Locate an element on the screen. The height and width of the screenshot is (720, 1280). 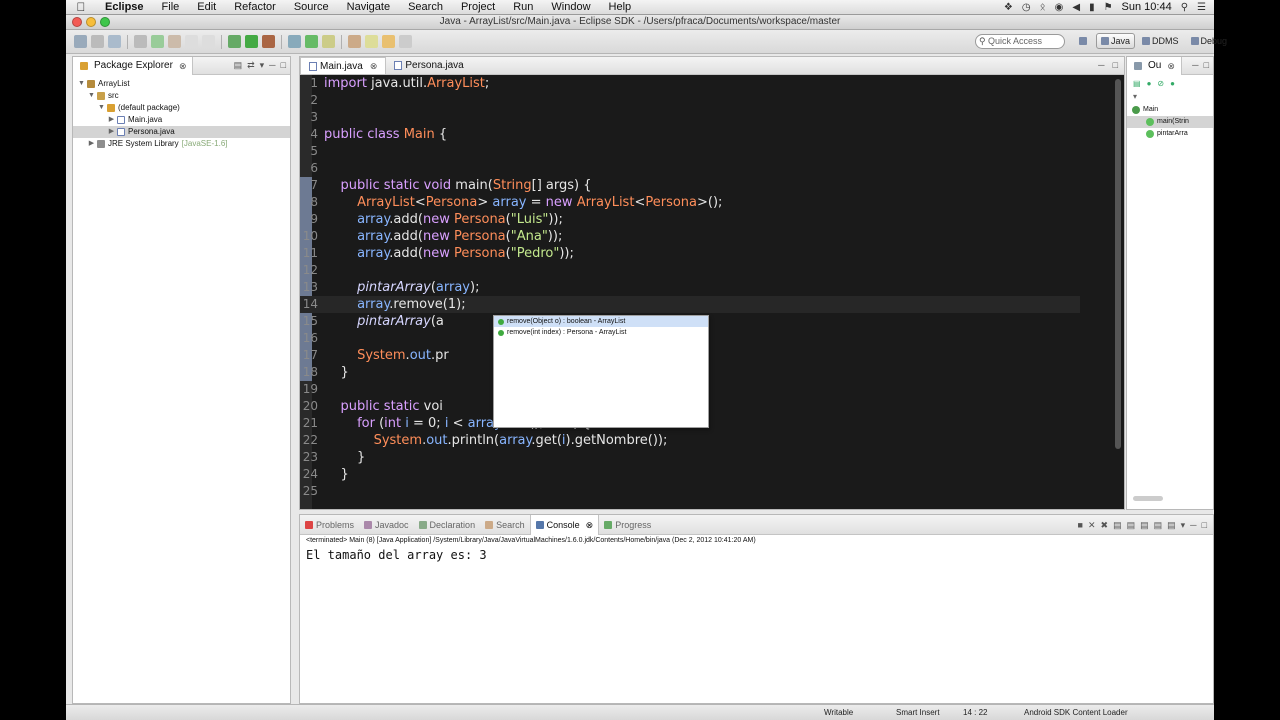
tree-item: ▼ ArrayList is located at coordinates (181, 84).